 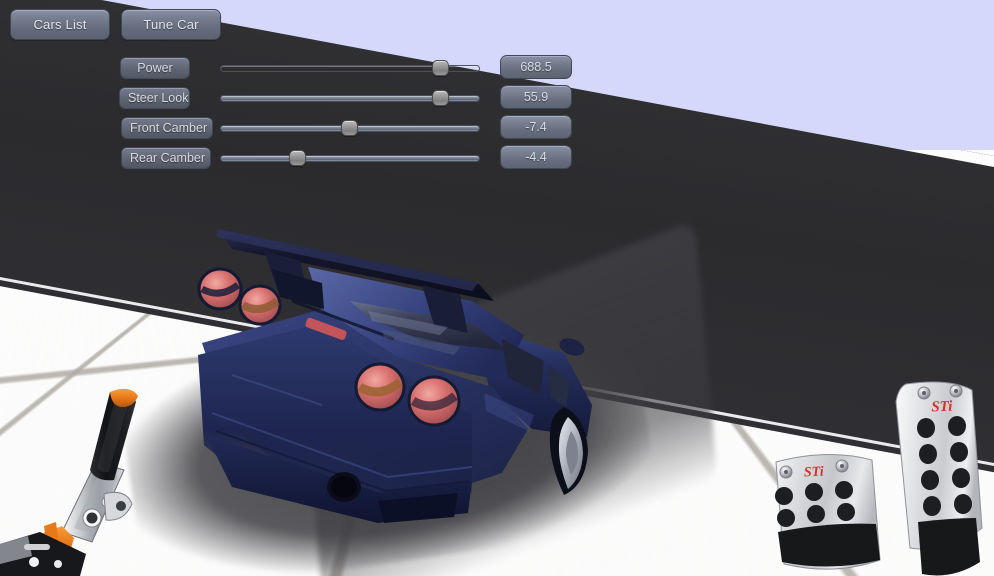 What do you see at coordinates (60, 24) in the screenshot?
I see `cars-list-button: Cars List` at bounding box center [60, 24].